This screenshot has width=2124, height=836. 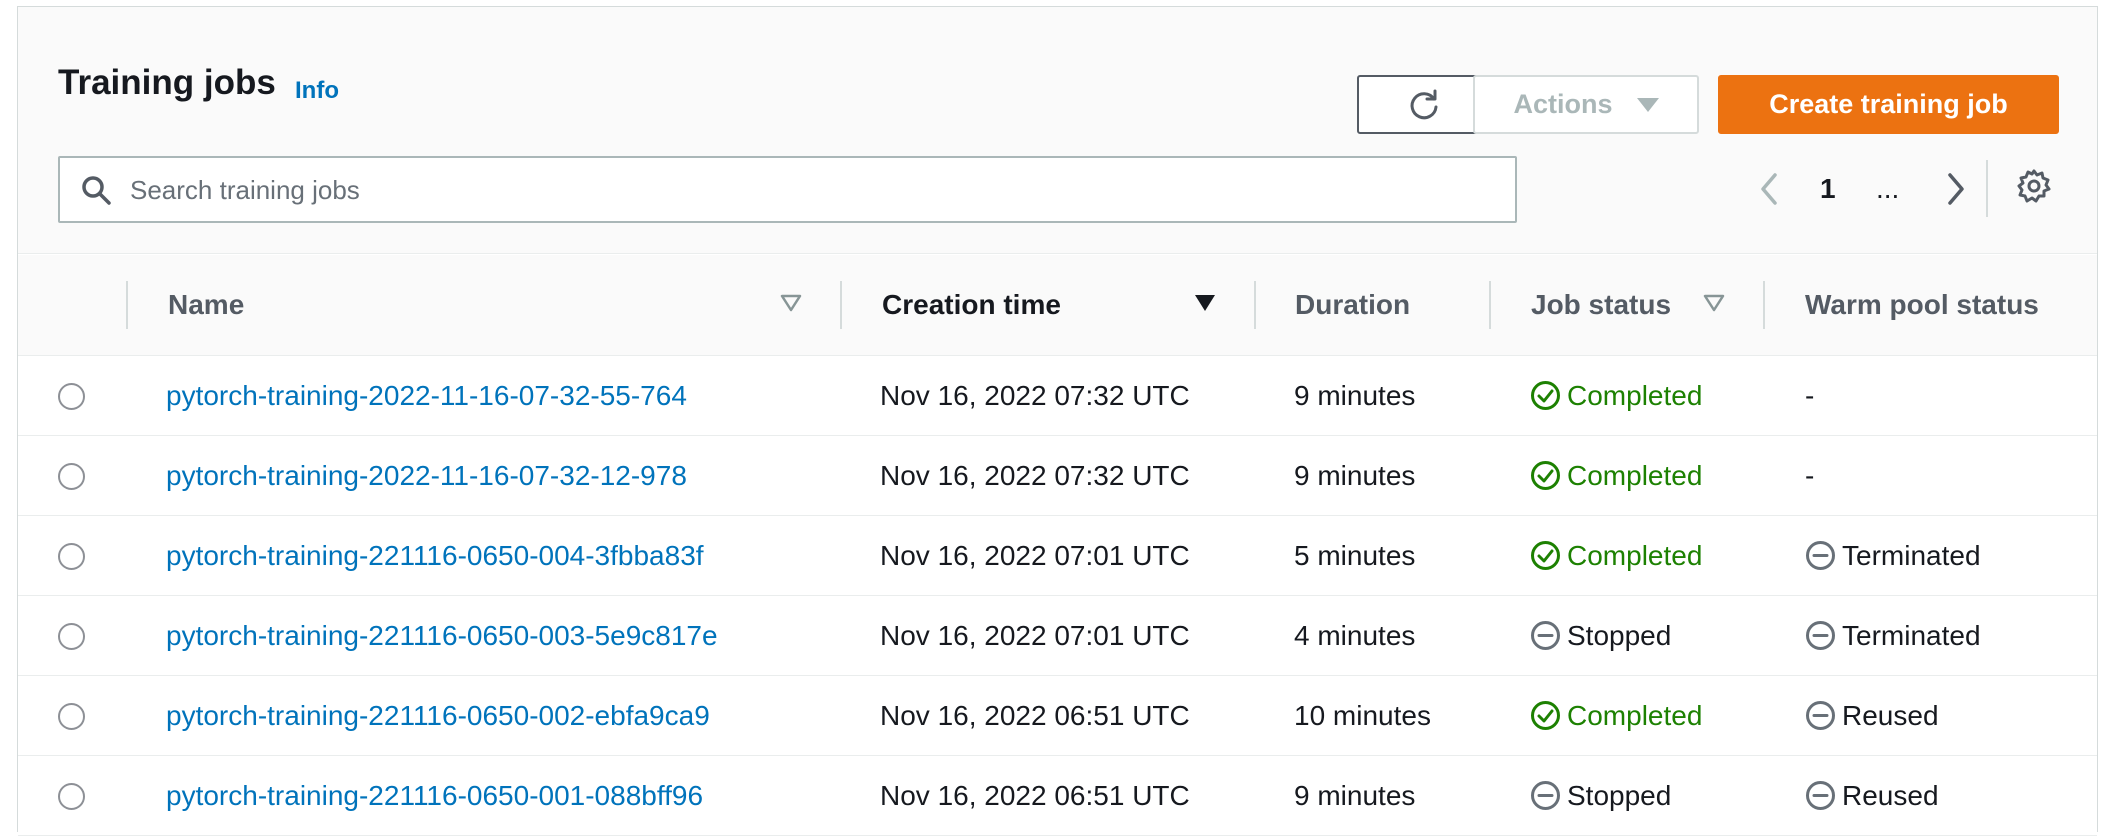 I want to click on create-training-job-button: Create training job, so click(x=1888, y=104).